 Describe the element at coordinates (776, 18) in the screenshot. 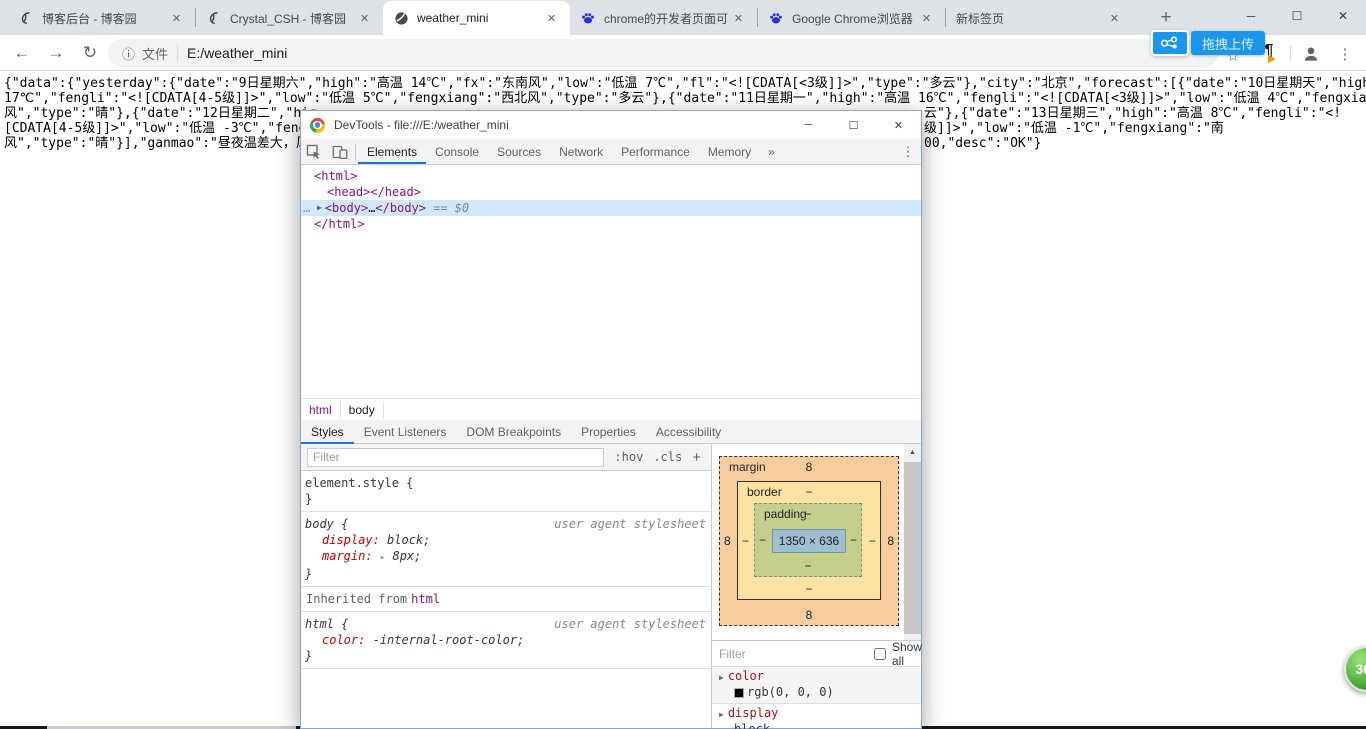

I see `baidu-icon` at that location.